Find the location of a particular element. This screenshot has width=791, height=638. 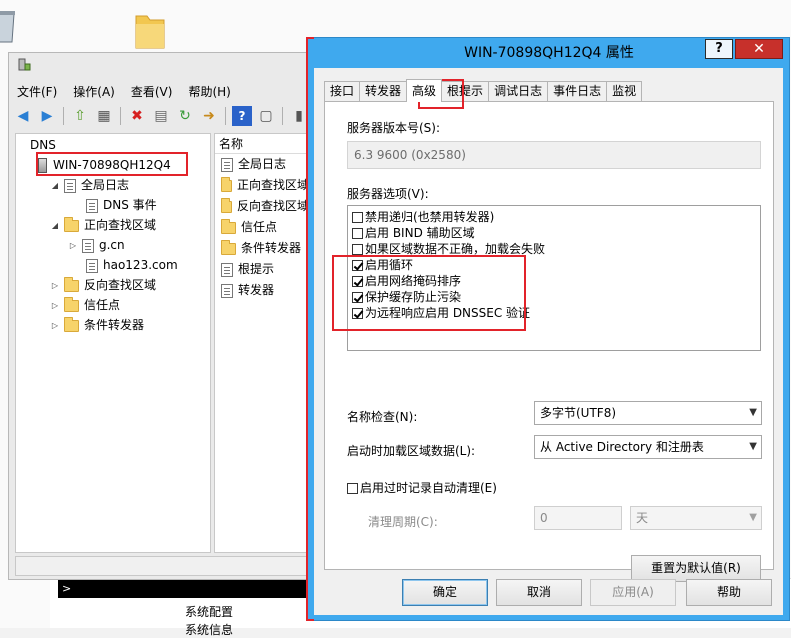

tree-item-dns-events: DNS 事件 is located at coordinates (121, 205).